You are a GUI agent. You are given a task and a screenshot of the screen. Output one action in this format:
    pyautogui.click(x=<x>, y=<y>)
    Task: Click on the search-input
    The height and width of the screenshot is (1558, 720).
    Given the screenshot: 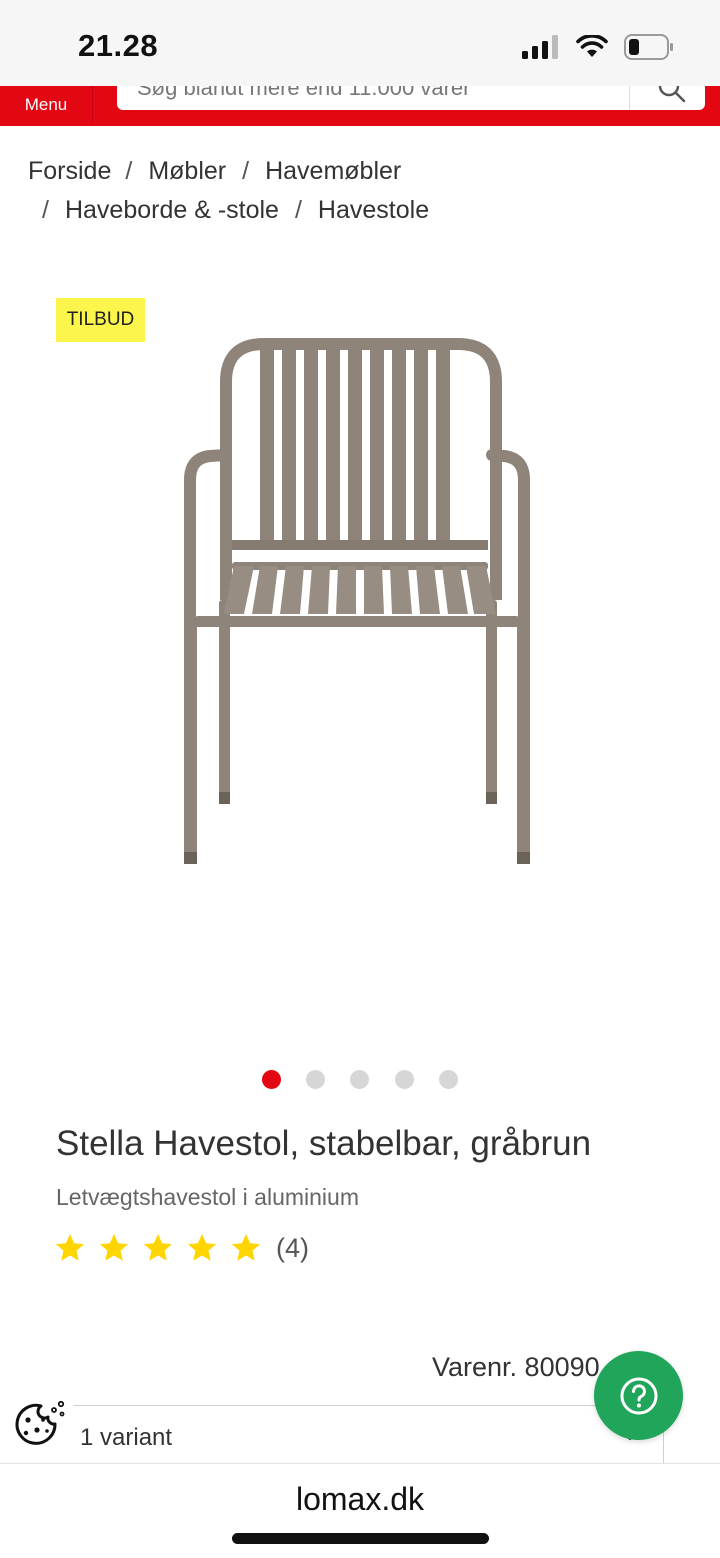 What is the action you would take?
    pyautogui.click(x=377, y=96)
    